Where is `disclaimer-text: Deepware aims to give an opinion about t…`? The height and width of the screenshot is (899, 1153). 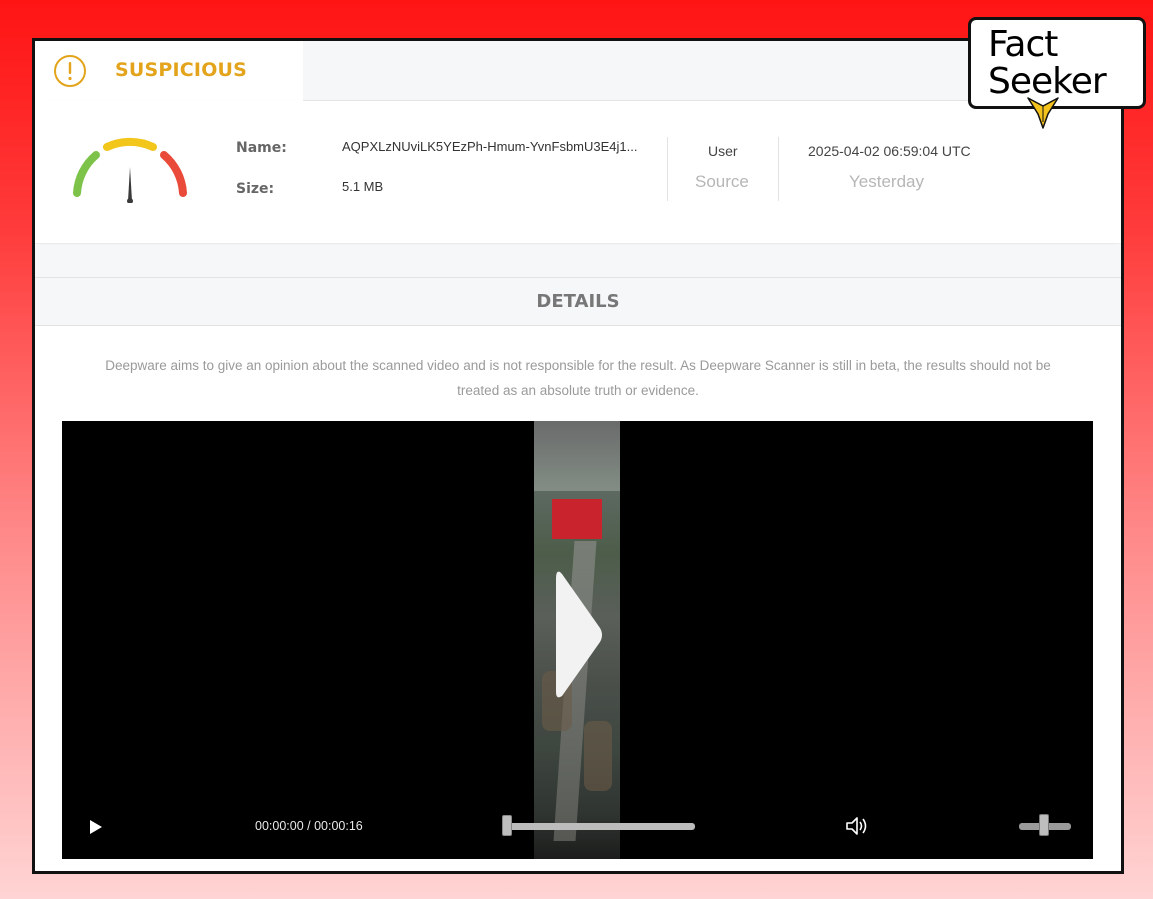 disclaimer-text: Deepware aims to give an opinion about t… is located at coordinates (578, 378).